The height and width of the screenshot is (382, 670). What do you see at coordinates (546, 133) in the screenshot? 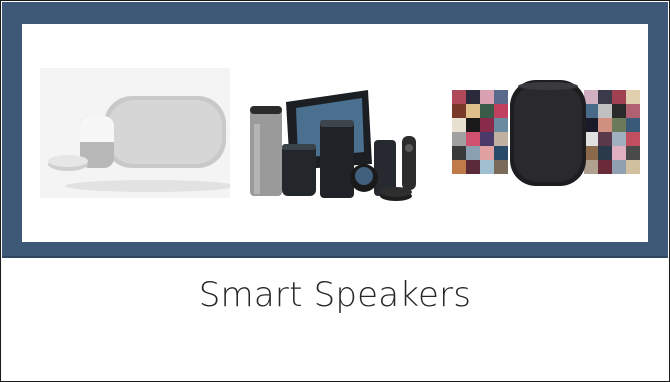
I see `apple-homepod-speaker-image` at bounding box center [546, 133].